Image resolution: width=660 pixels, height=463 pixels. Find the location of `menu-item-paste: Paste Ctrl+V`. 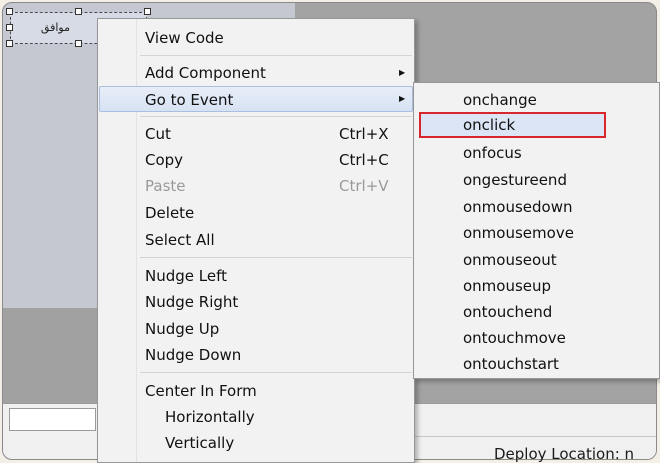

menu-item-paste: Paste Ctrl+V is located at coordinates (256, 186).